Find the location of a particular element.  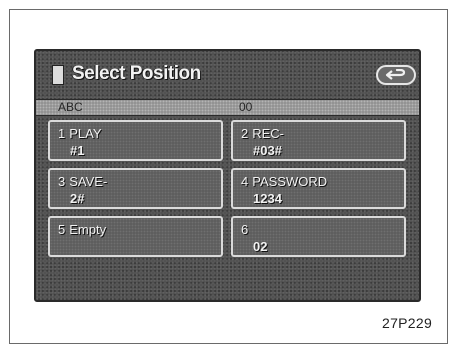

slot-value: 1234 is located at coordinates (267, 198).